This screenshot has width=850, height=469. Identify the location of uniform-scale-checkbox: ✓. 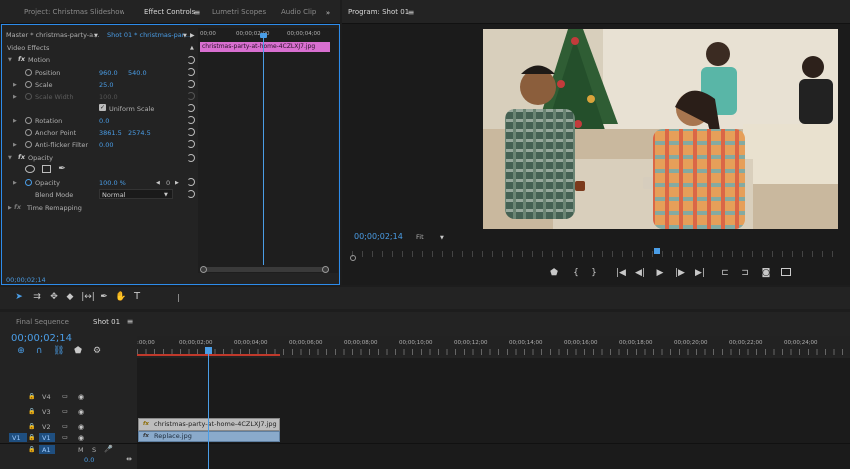
(102, 107).